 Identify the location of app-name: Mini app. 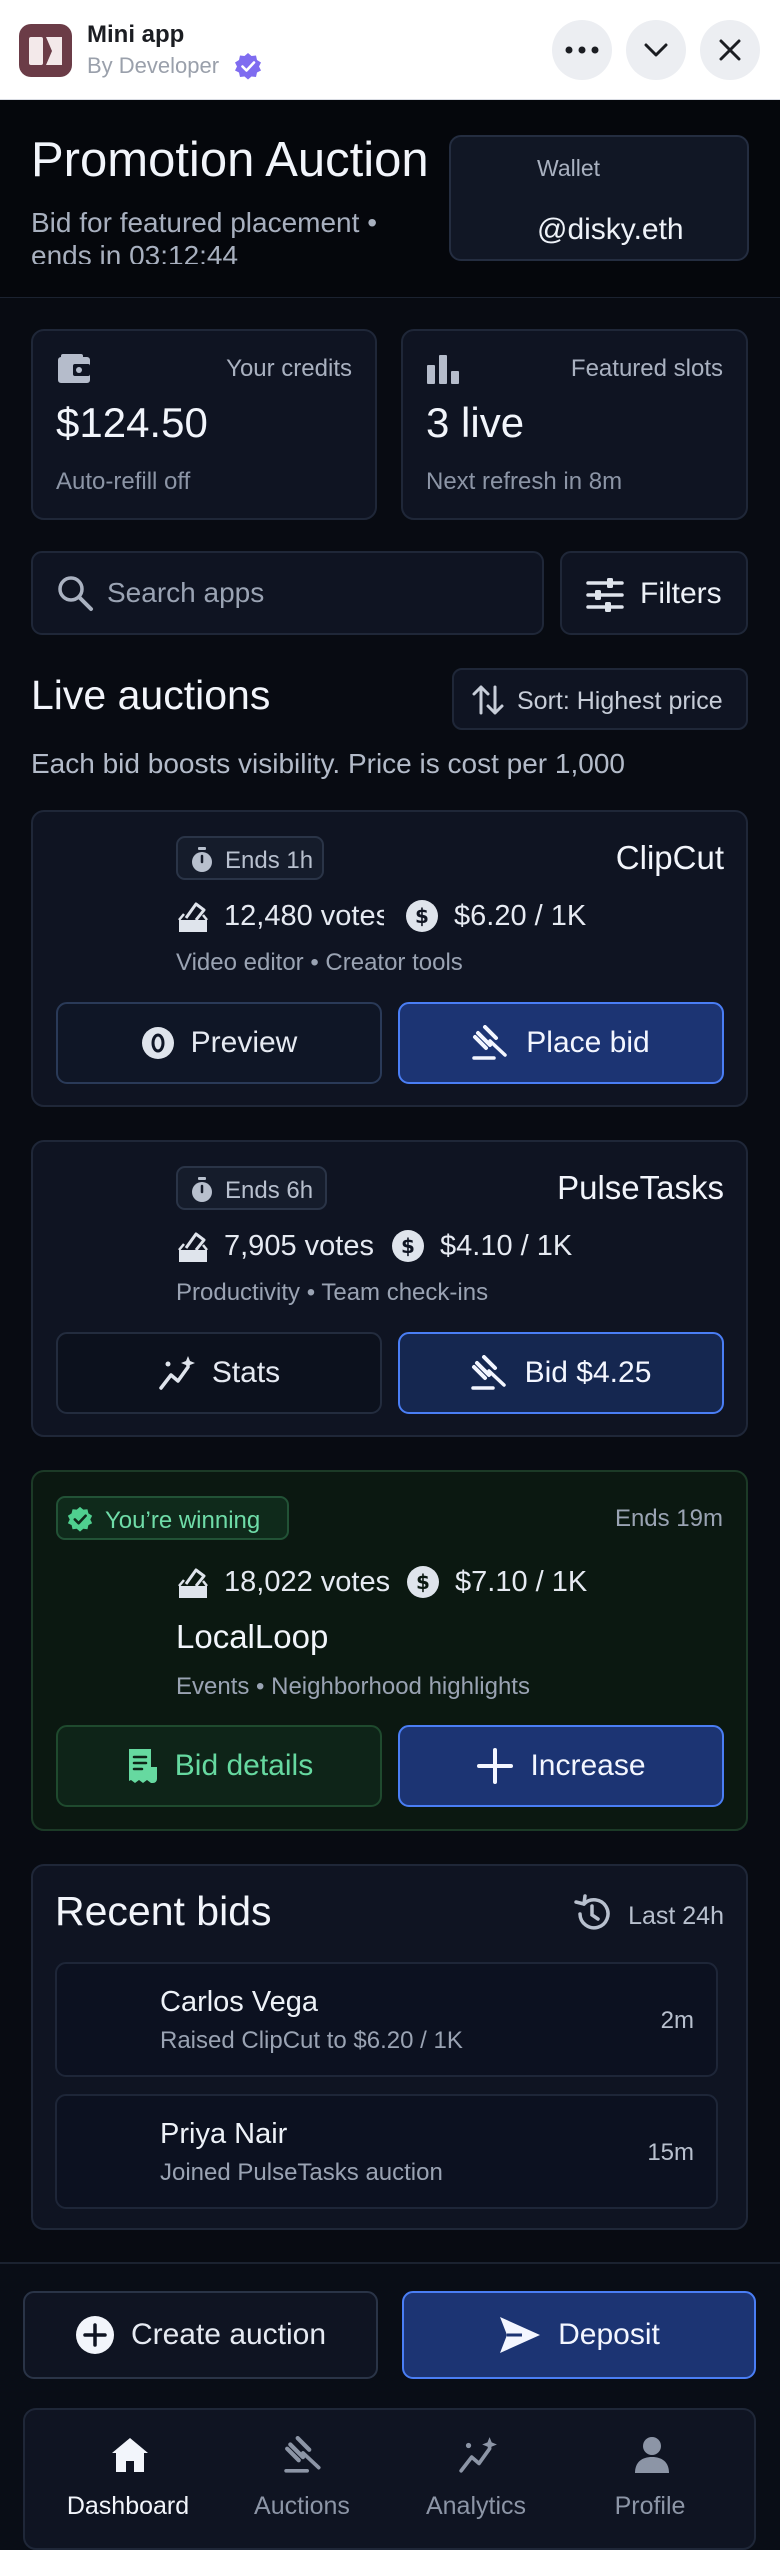
(136, 34).